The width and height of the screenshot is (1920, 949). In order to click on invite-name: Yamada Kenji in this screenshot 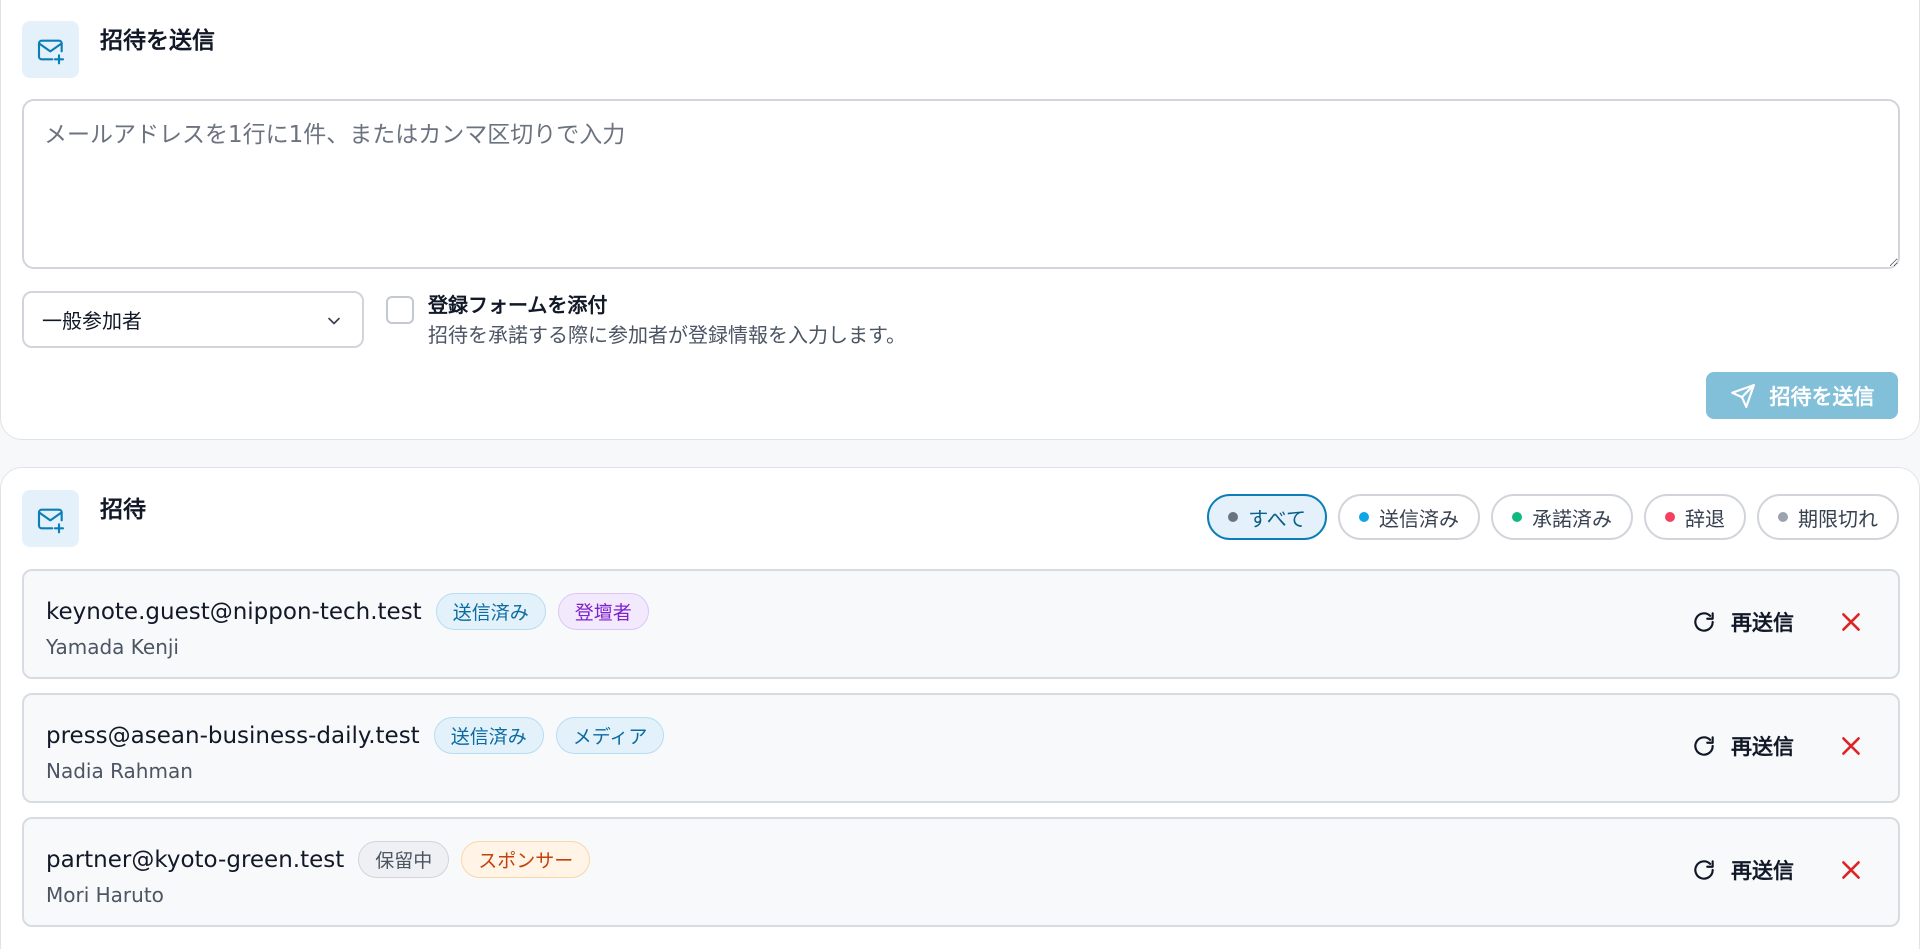, I will do `click(112, 647)`.